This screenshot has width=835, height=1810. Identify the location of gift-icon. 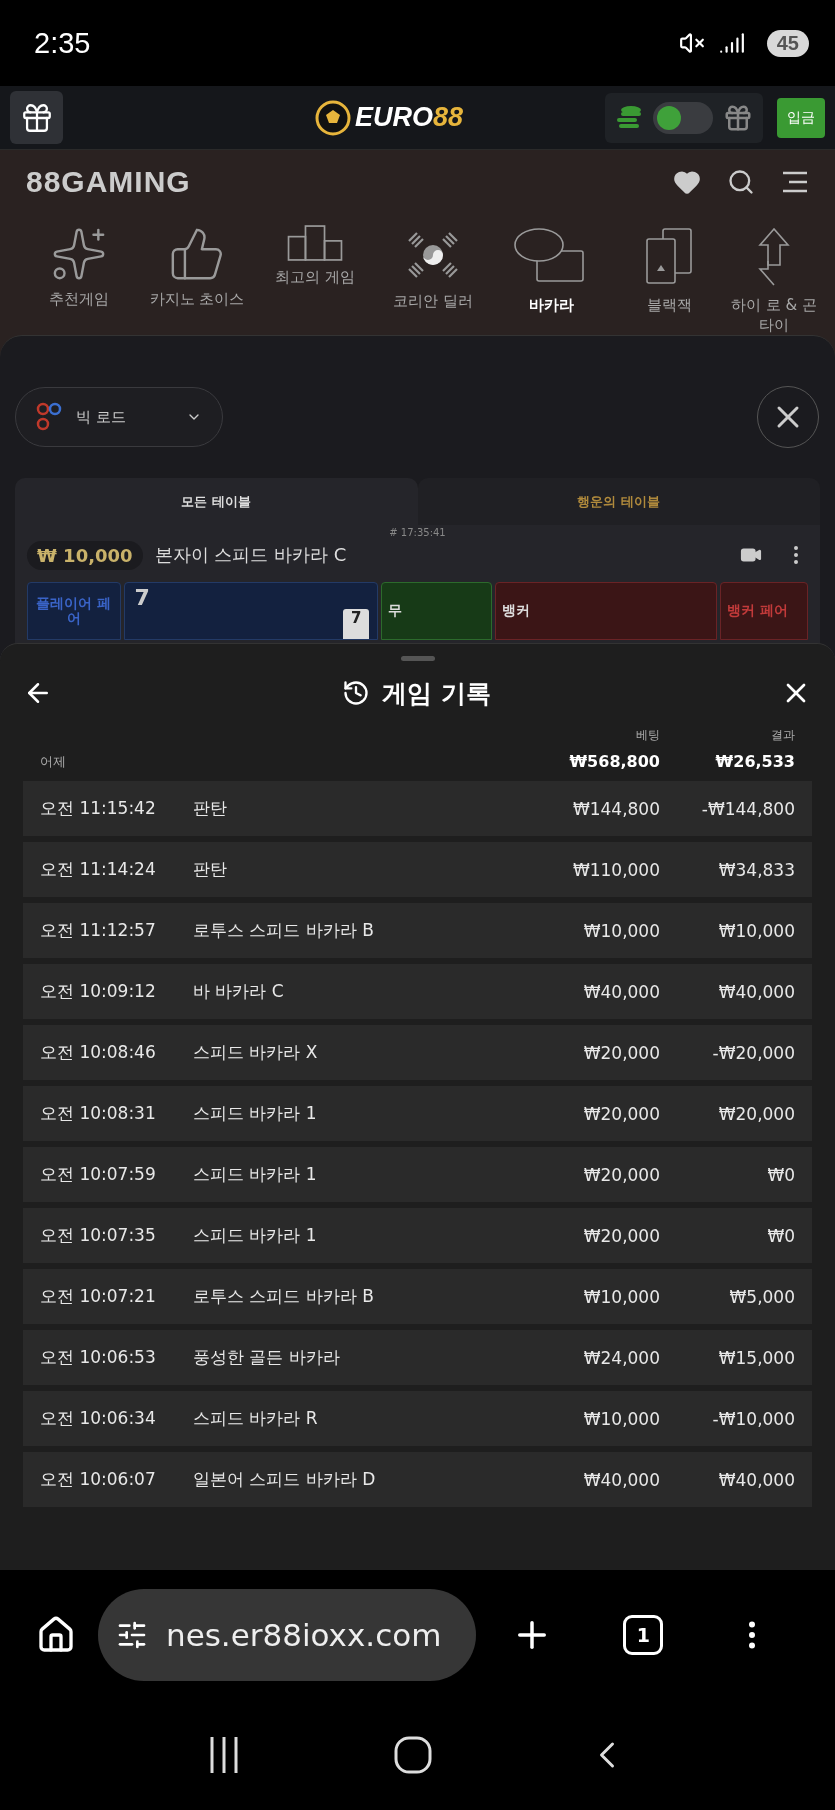
(738, 117).